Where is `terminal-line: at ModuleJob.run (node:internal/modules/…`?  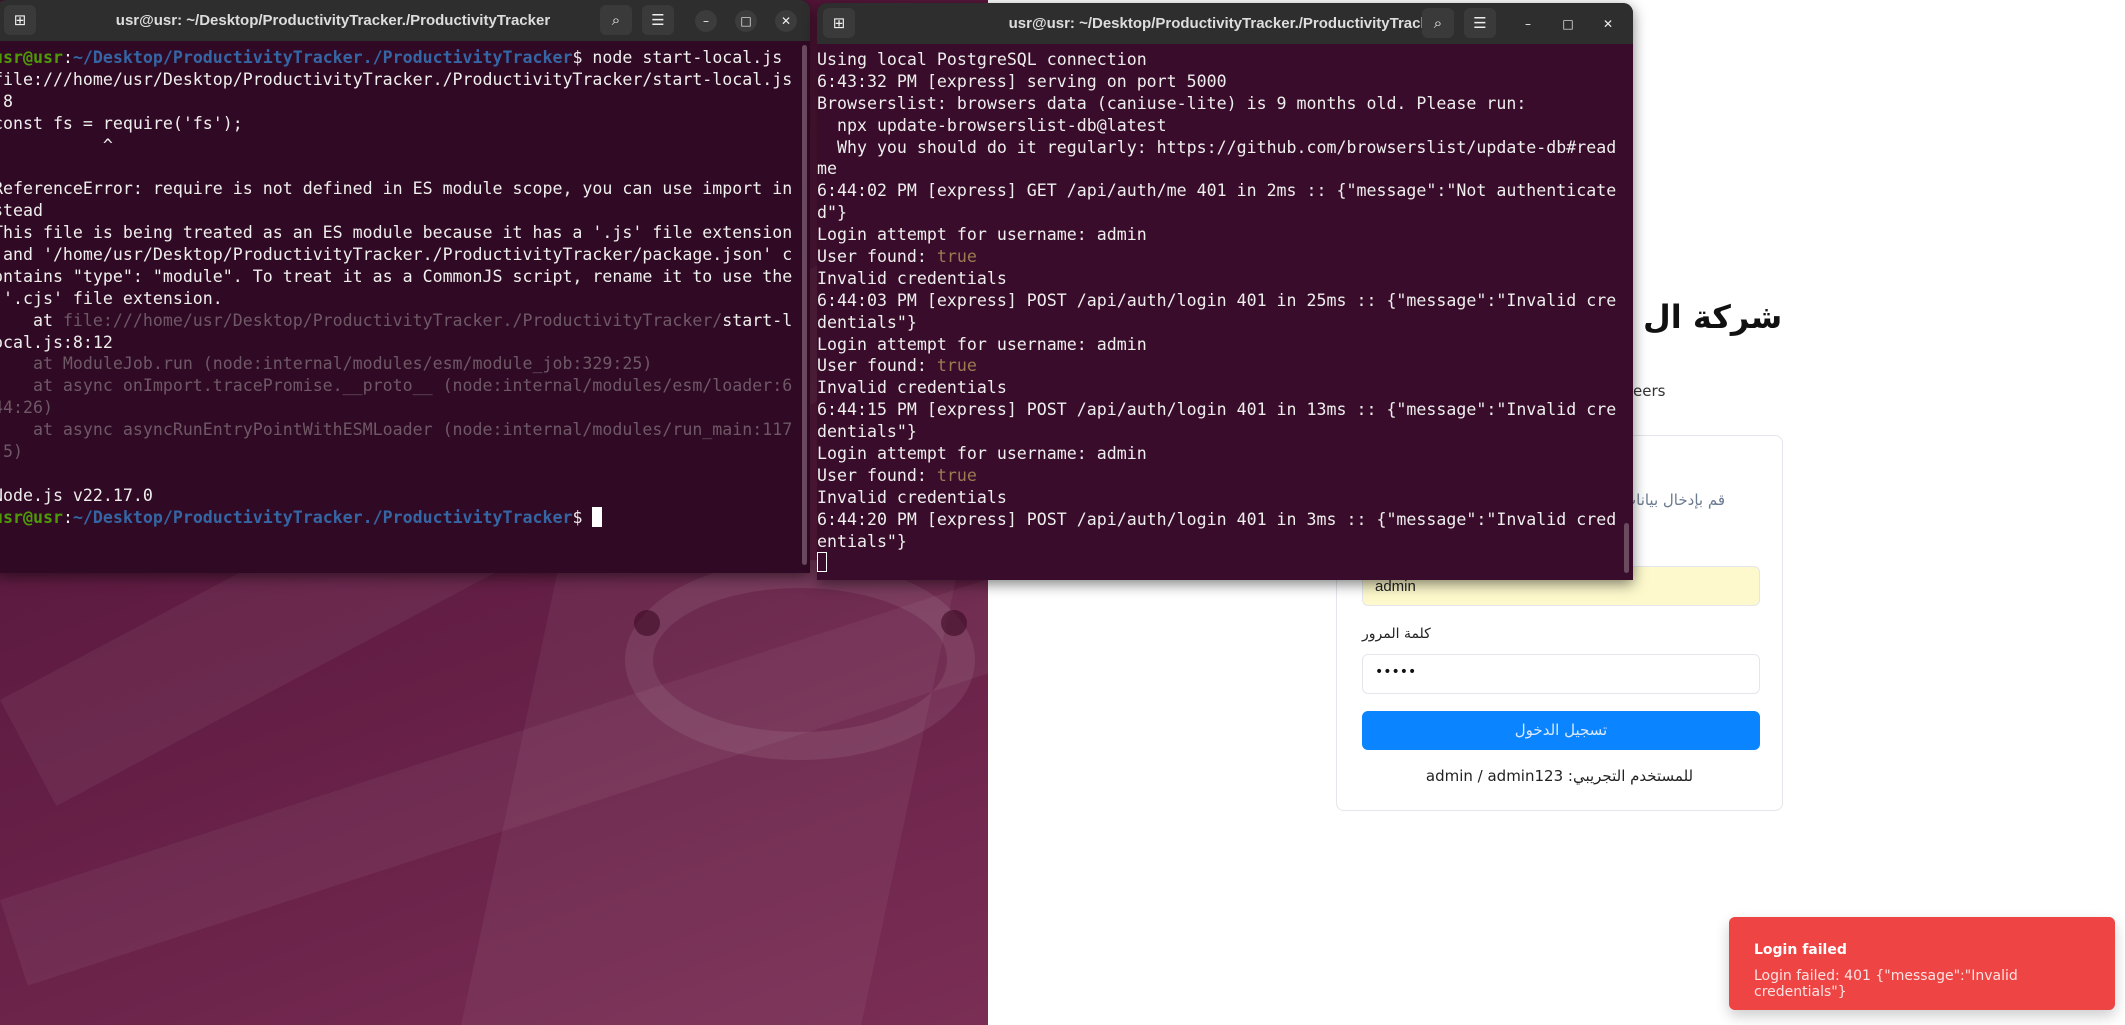 terminal-line: at ModuleJob.run (node:internal/modules/… is located at coordinates (405, 364).